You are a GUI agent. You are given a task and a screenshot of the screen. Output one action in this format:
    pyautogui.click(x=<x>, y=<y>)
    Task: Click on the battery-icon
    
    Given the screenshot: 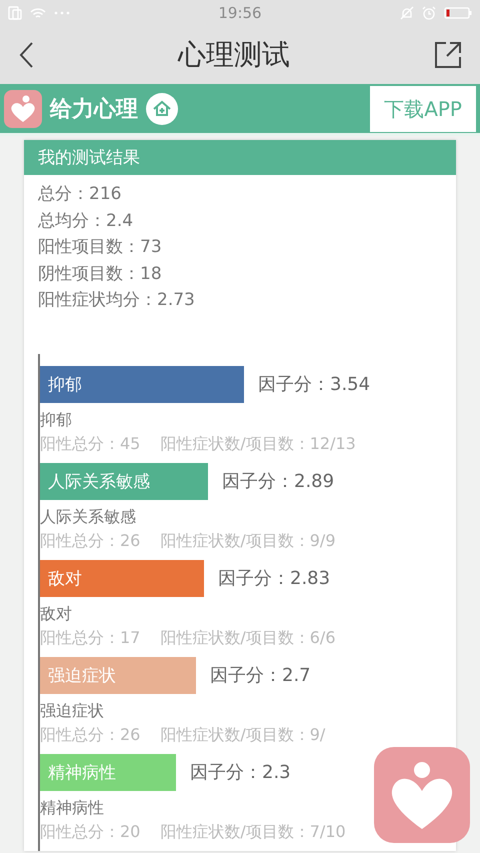 What is the action you would take?
    pyautogui.click(x=458, y=13)
    